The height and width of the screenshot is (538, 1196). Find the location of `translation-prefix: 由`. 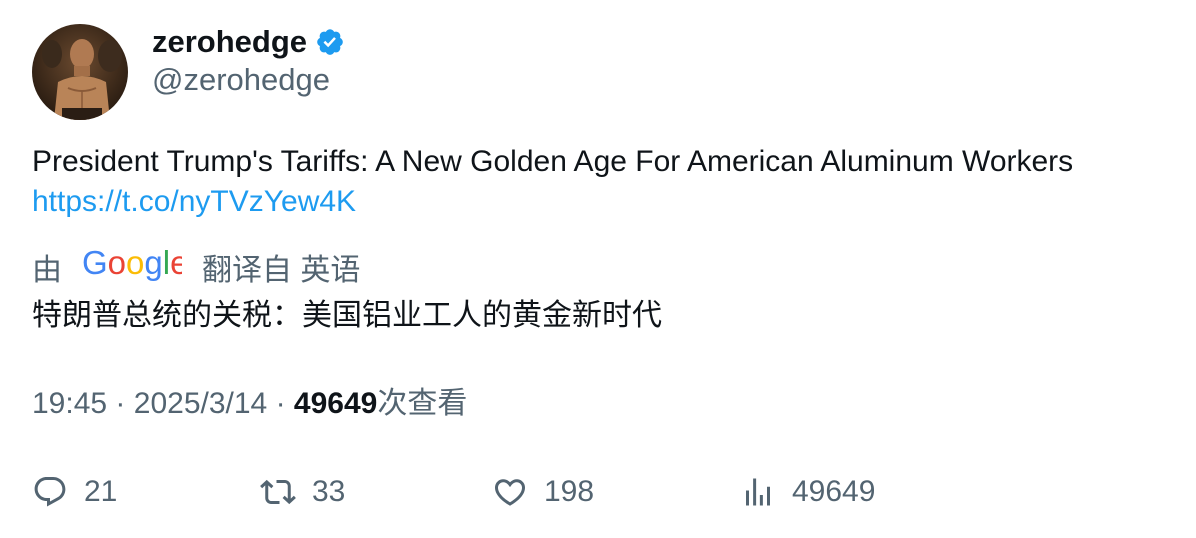

translation-prefix: 由 is located at coordinates (47, 270).